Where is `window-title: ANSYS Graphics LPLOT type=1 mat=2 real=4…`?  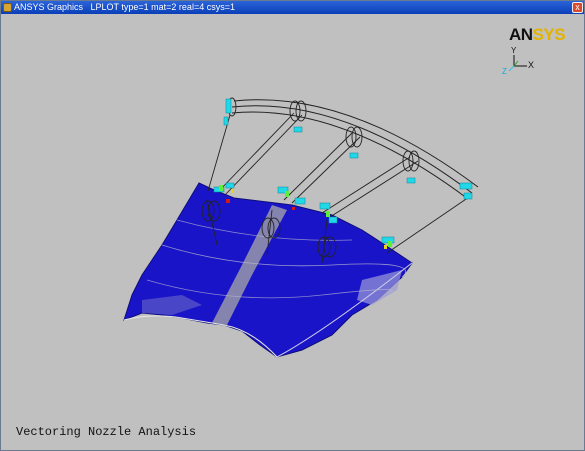 window-title: ANSYS Graphics LPLOT type=1 mat=2 real=4… is located at coordinates (124, 7).